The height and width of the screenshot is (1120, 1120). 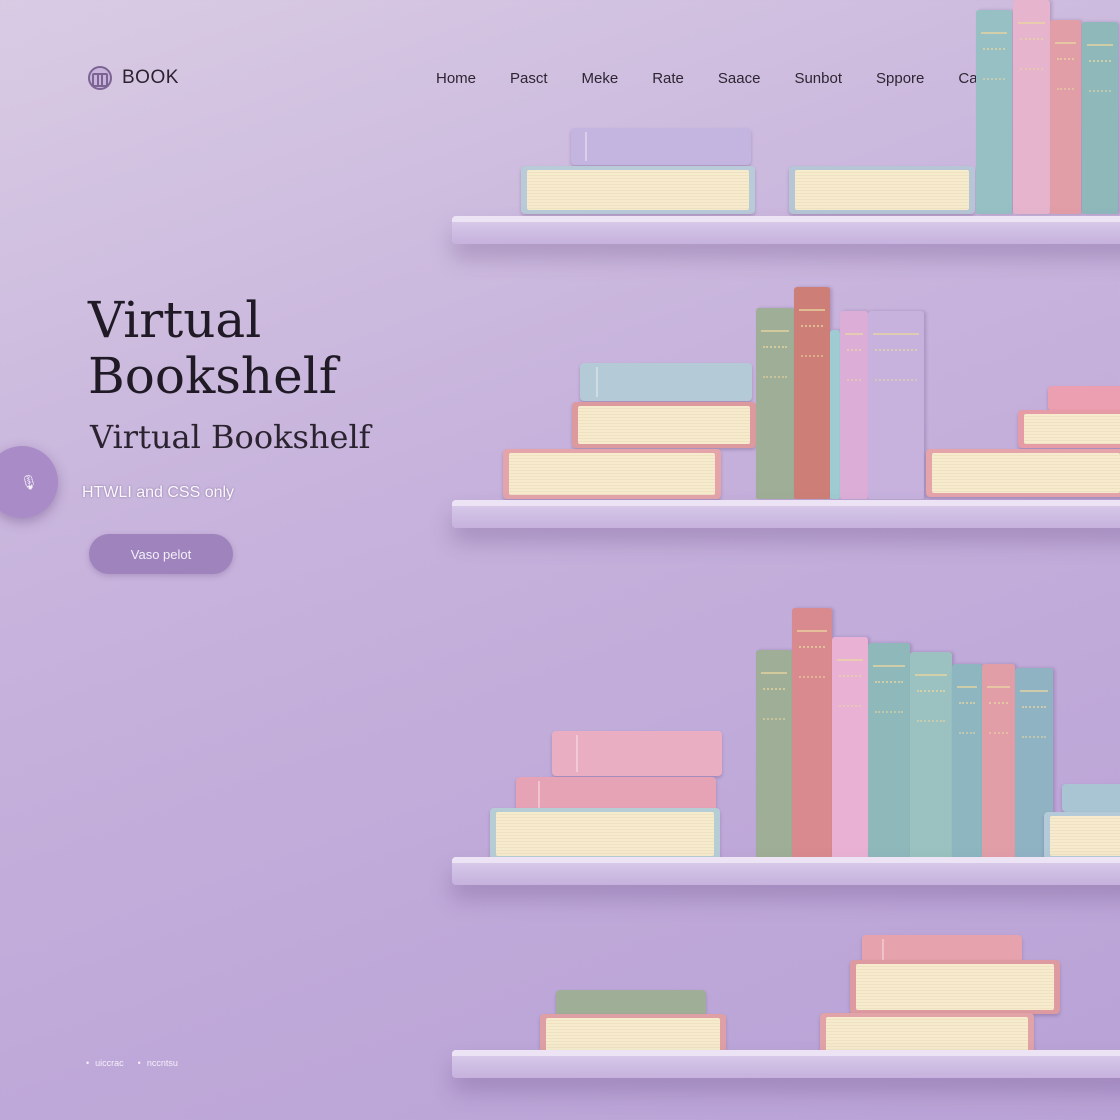 I want to click on cta-button: Vaso pelot, so click(x=161, y=554).